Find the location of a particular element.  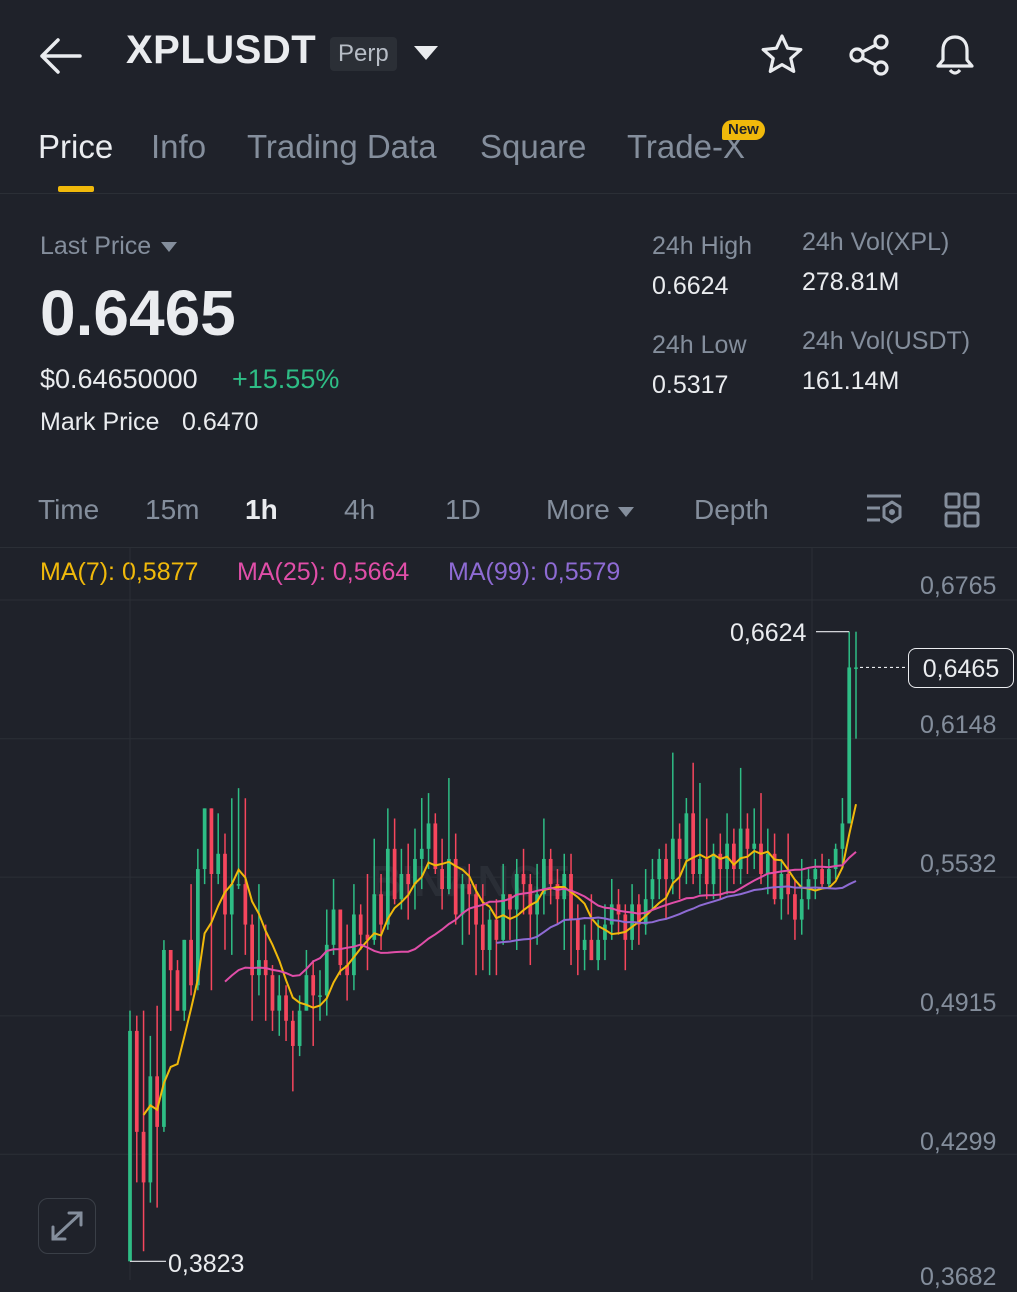

high-label: 24h High is located at coordinates (702, 246).